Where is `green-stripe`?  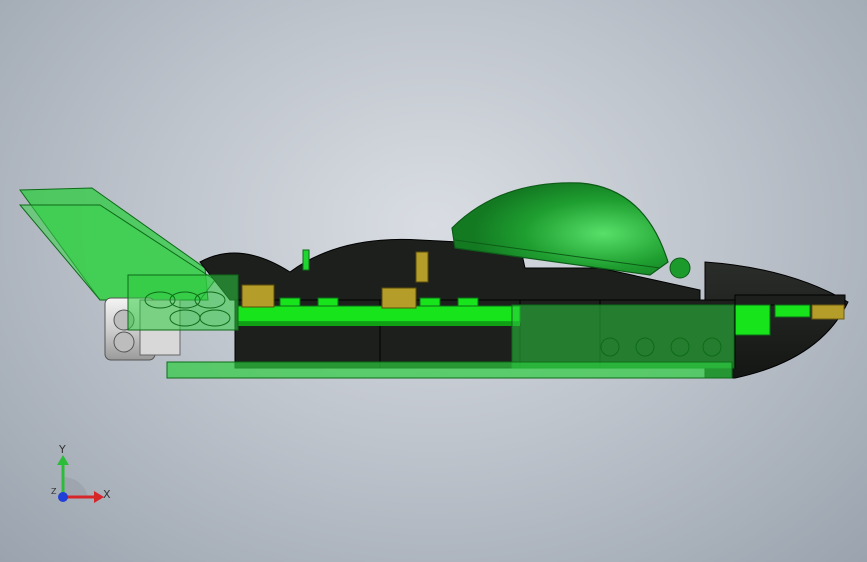
green-stripe is located at coordinates (379, 315).